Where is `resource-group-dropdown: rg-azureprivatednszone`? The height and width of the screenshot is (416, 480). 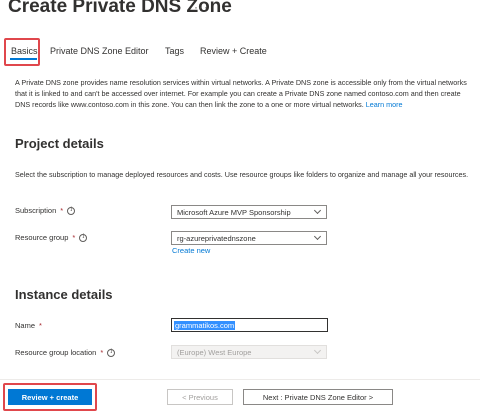
resource-group-dropdown: rg-azureprivatednszone is located at coordinates (249, 238).